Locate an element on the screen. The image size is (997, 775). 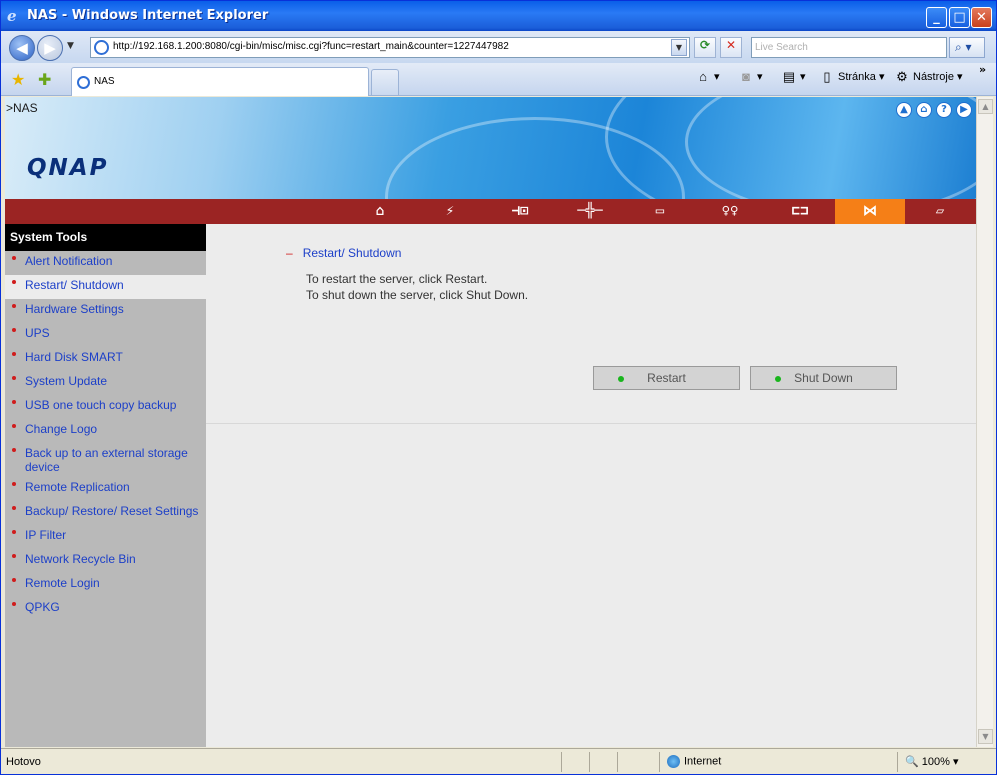
sidebar-item-hard-disk-smart: Hard Disk SMART is located at coordinates (105, 359).